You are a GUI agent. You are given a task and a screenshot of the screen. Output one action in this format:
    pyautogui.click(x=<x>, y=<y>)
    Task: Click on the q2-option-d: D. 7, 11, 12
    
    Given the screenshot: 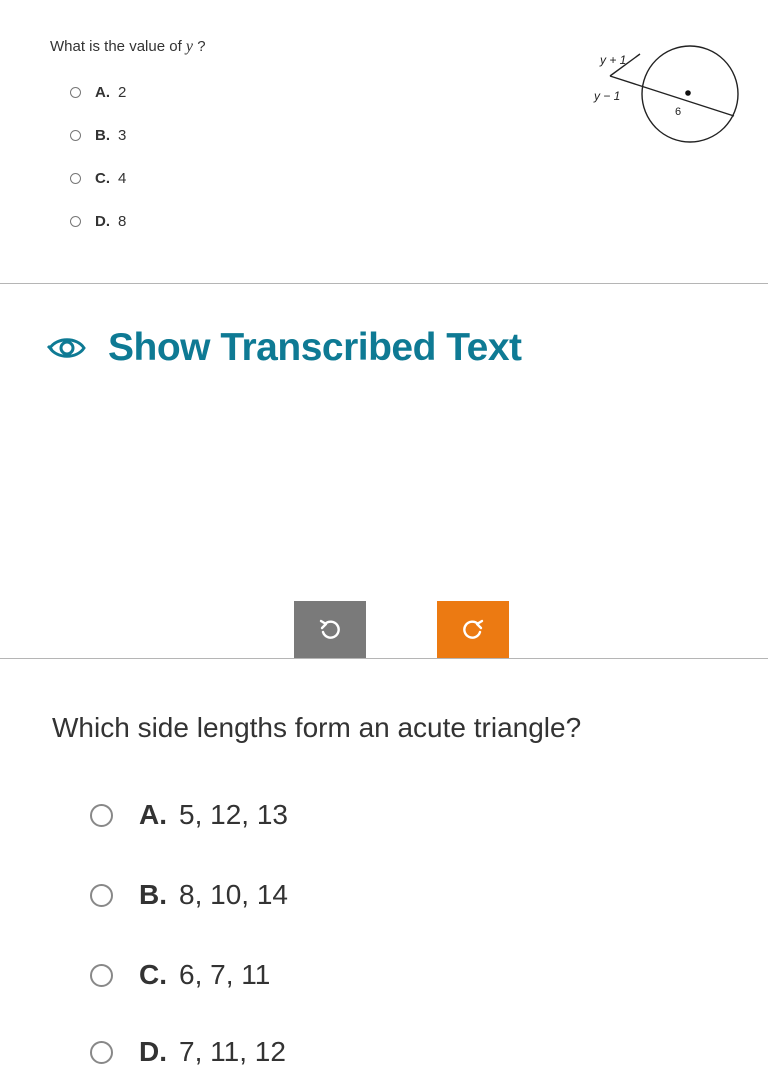 What is the action you would take?
    pyautogui.click(x=188, y=1052)
    